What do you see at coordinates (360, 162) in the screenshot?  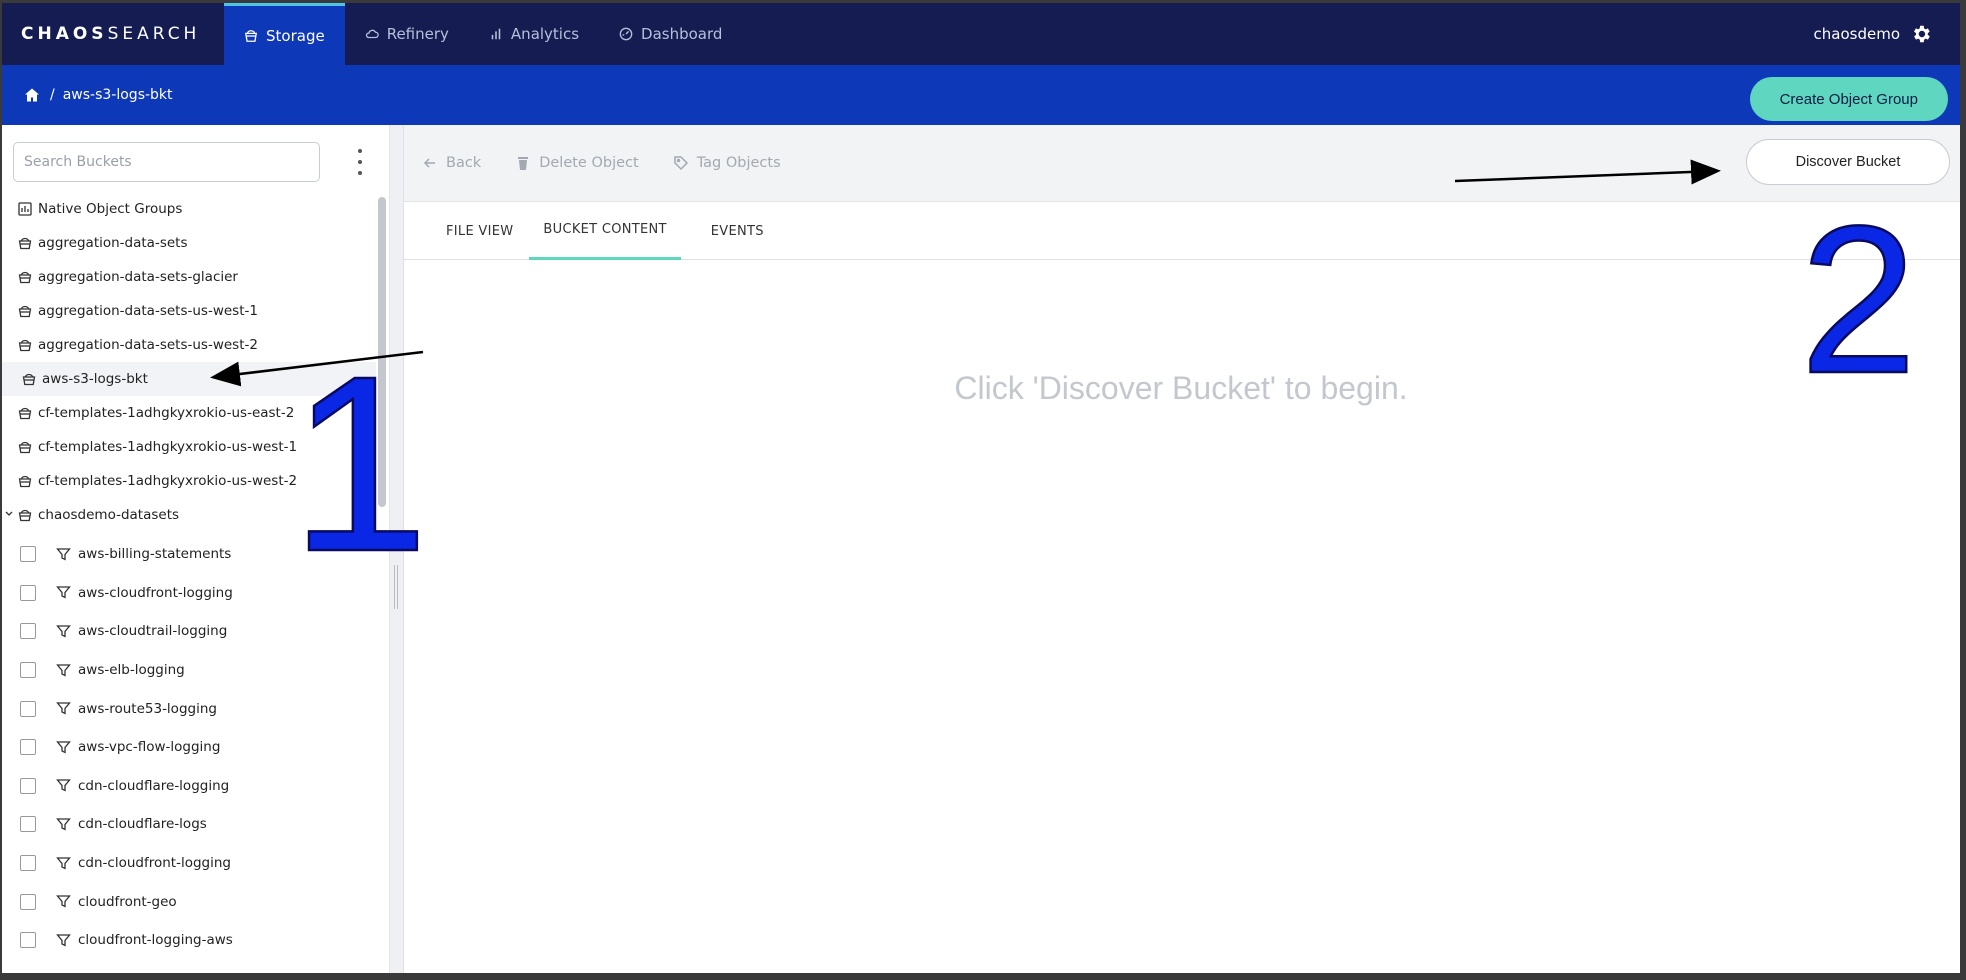 I see `more-options-icon` at bounding box center [360, 162].